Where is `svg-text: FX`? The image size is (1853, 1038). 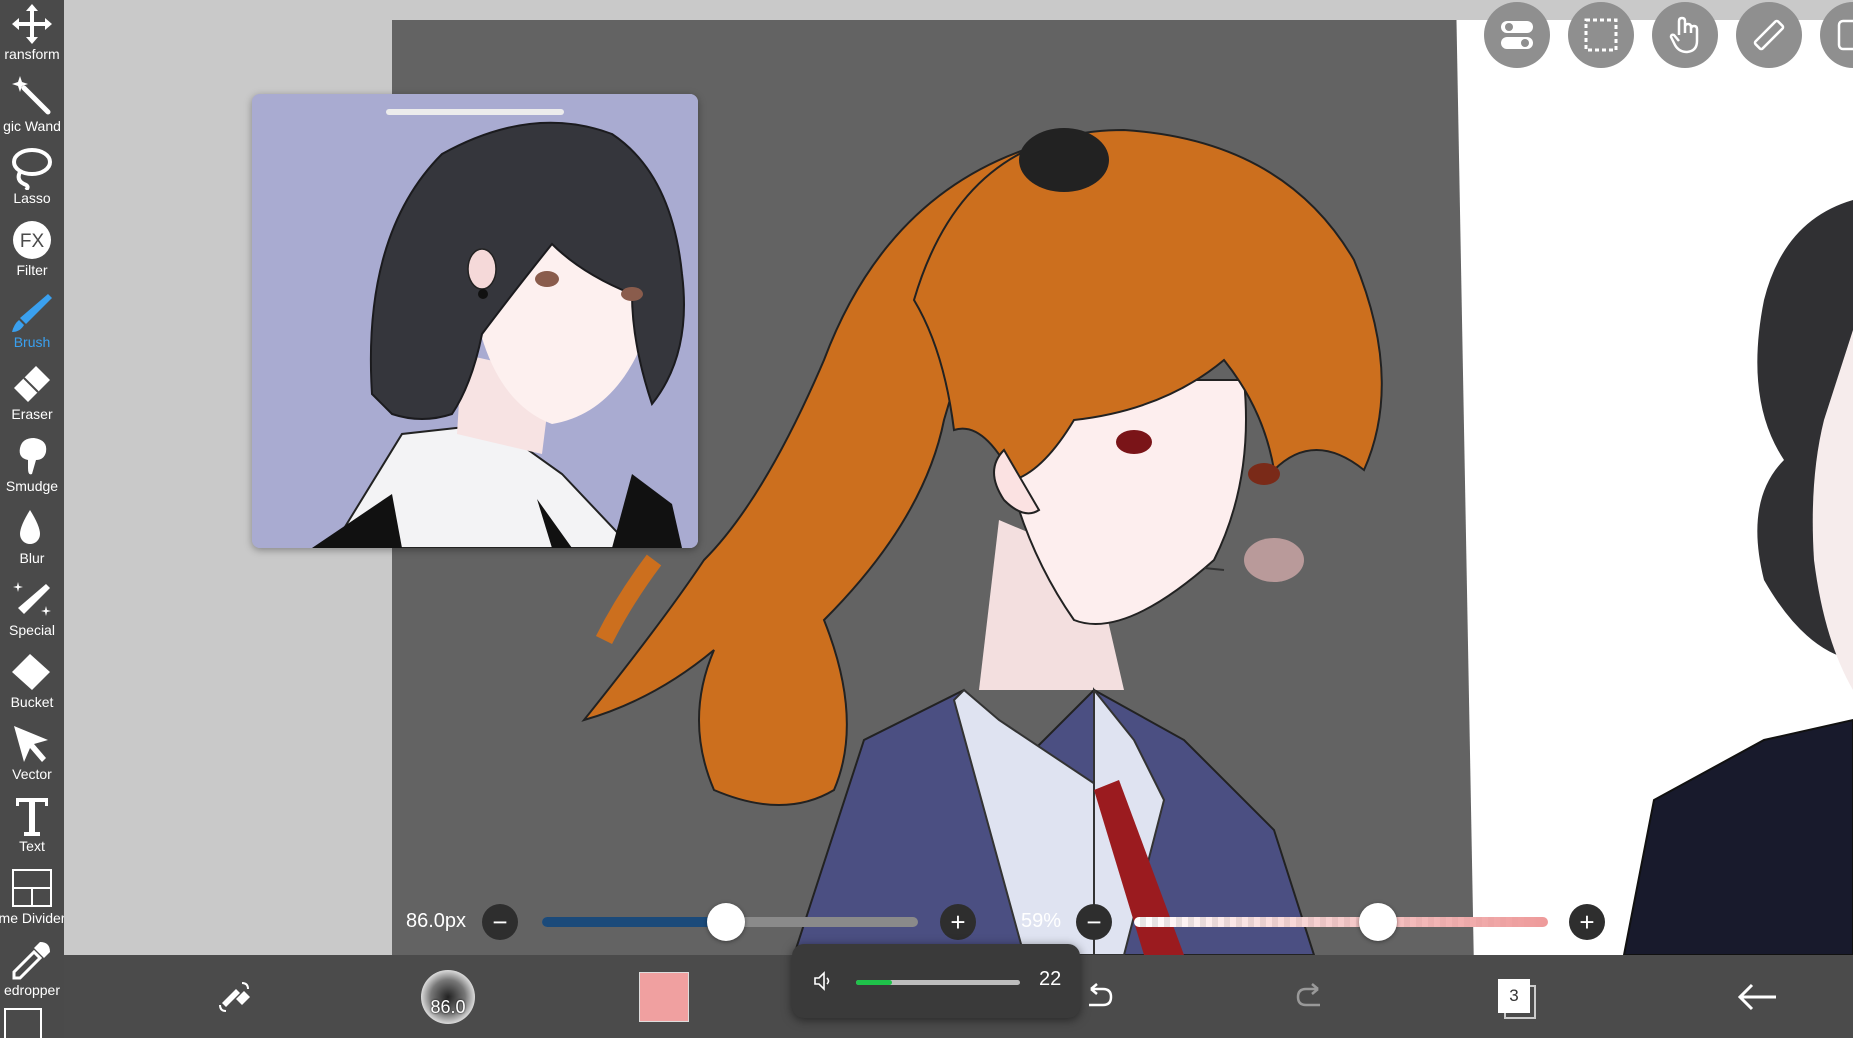 svg-text: FX is located at coordinates (32, 241).